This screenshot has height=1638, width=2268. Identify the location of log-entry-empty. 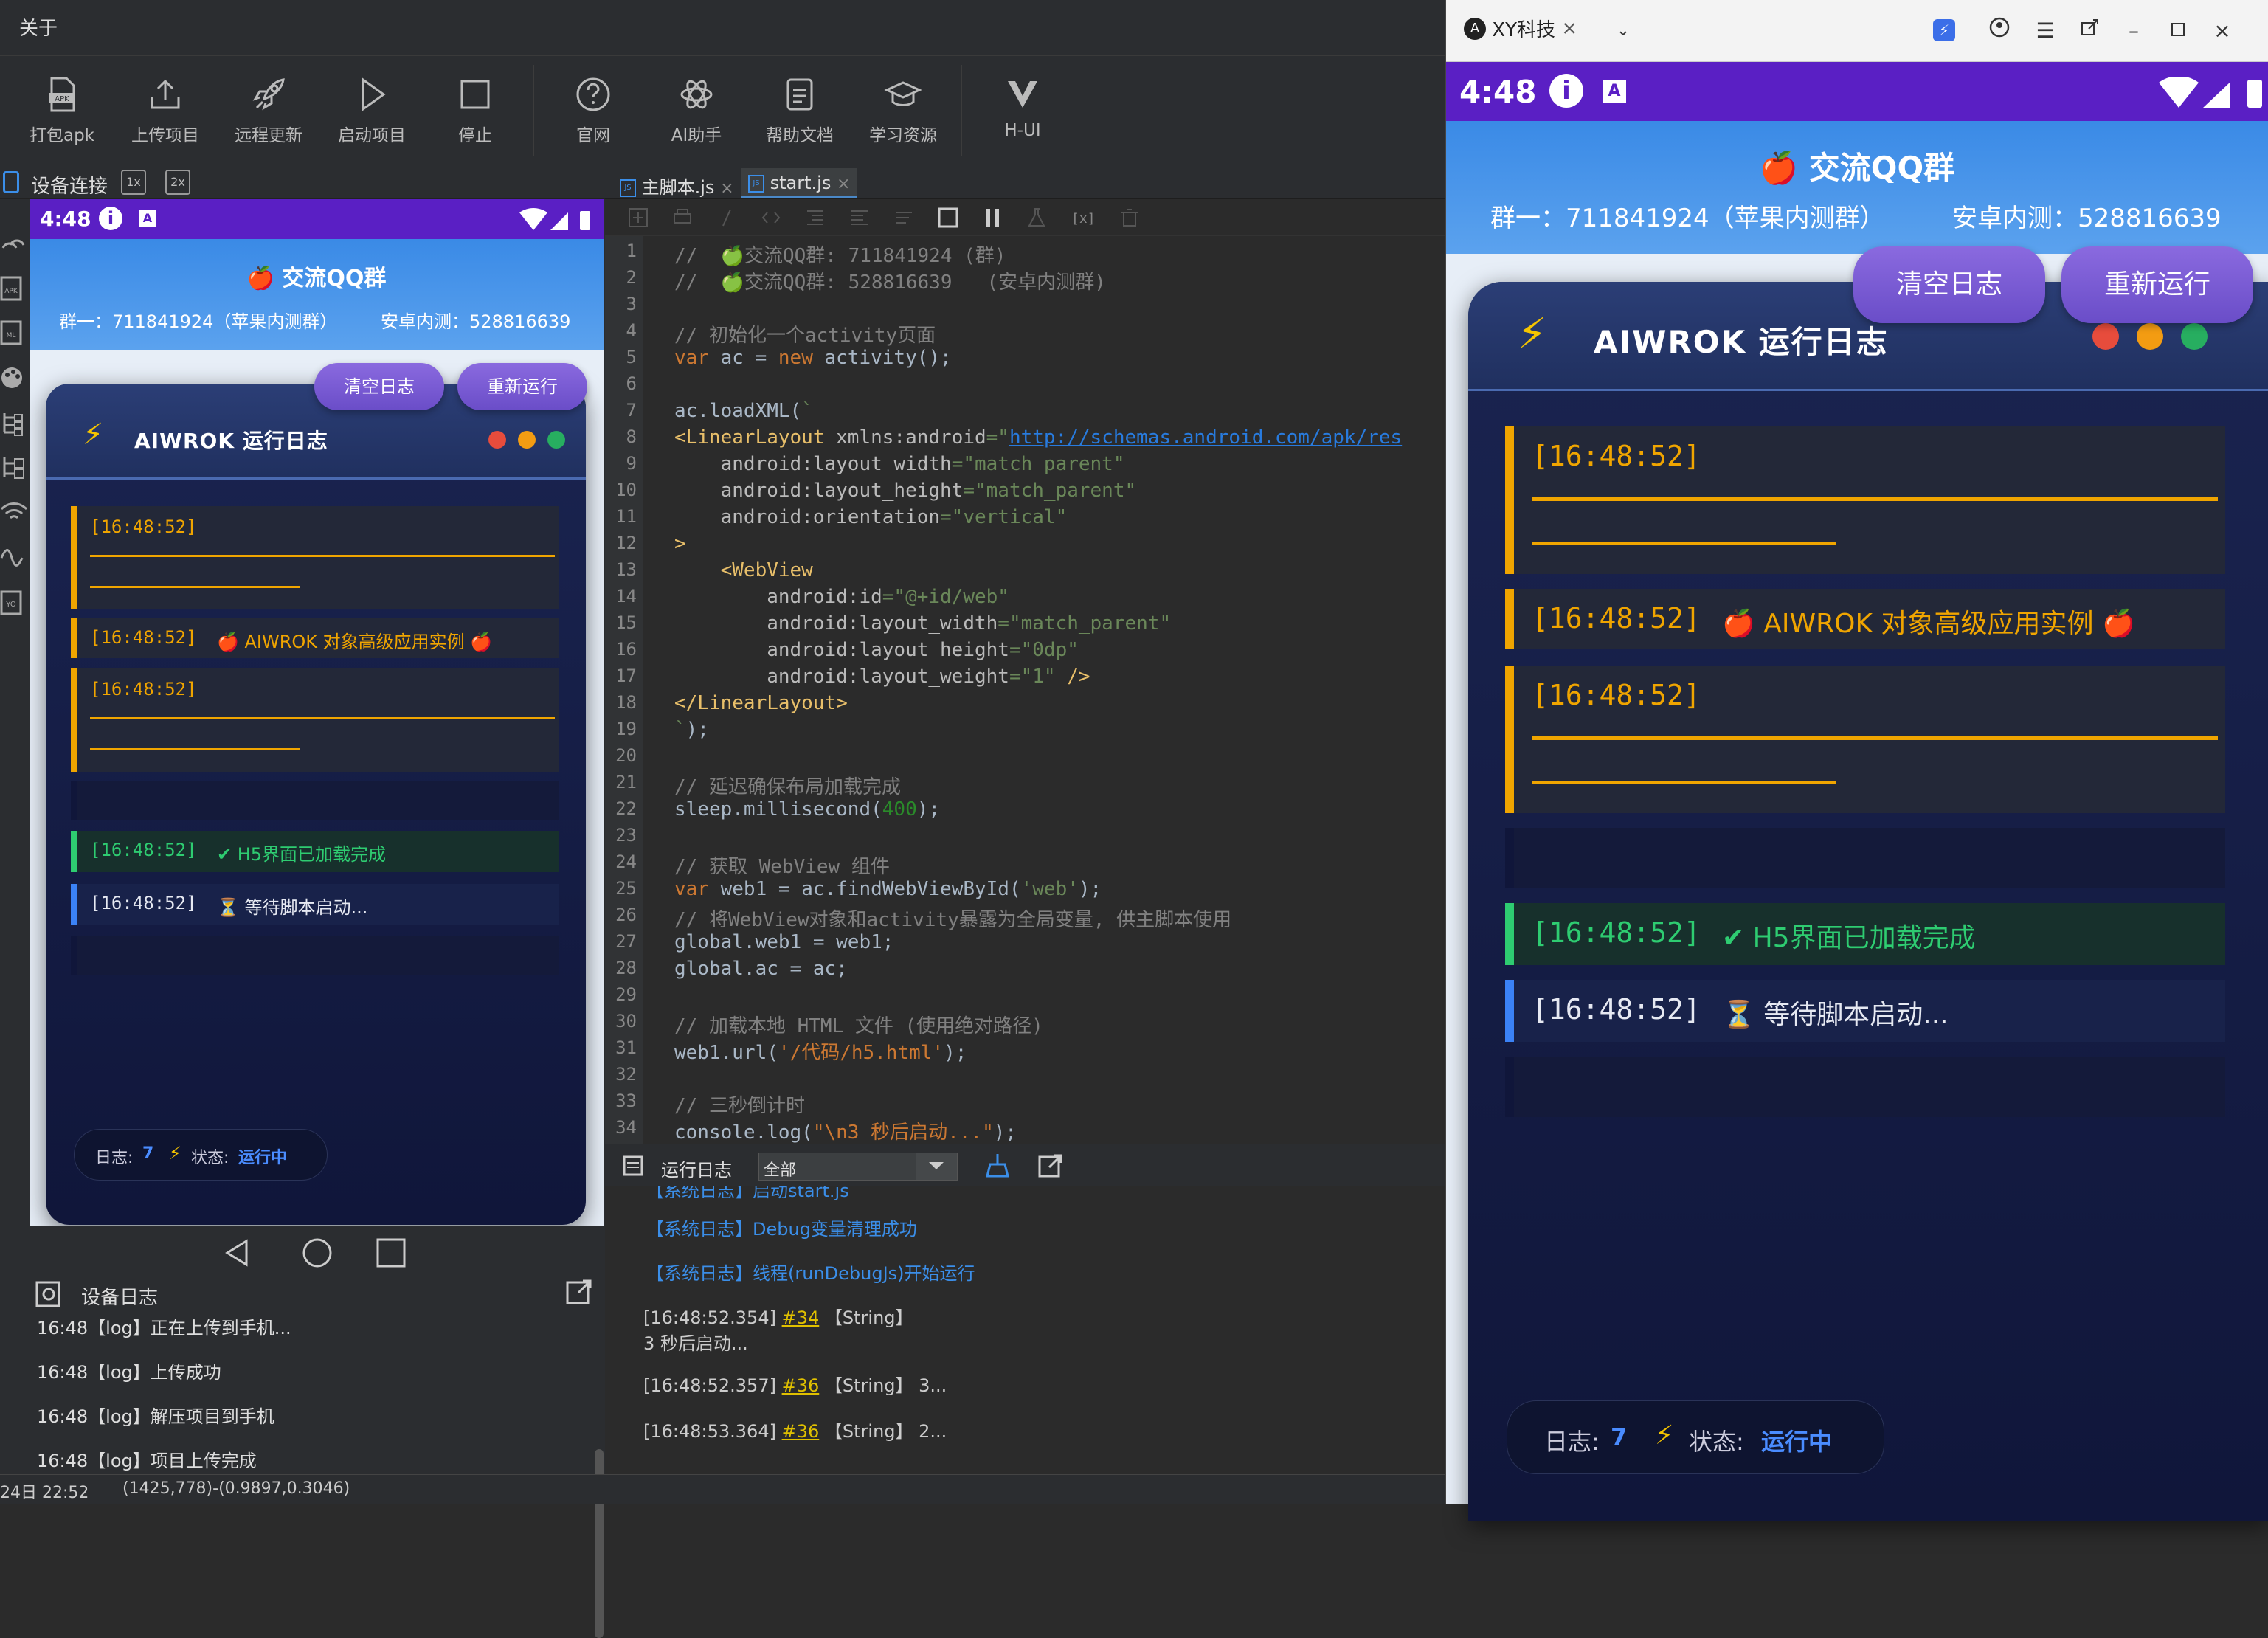
(315, 955).